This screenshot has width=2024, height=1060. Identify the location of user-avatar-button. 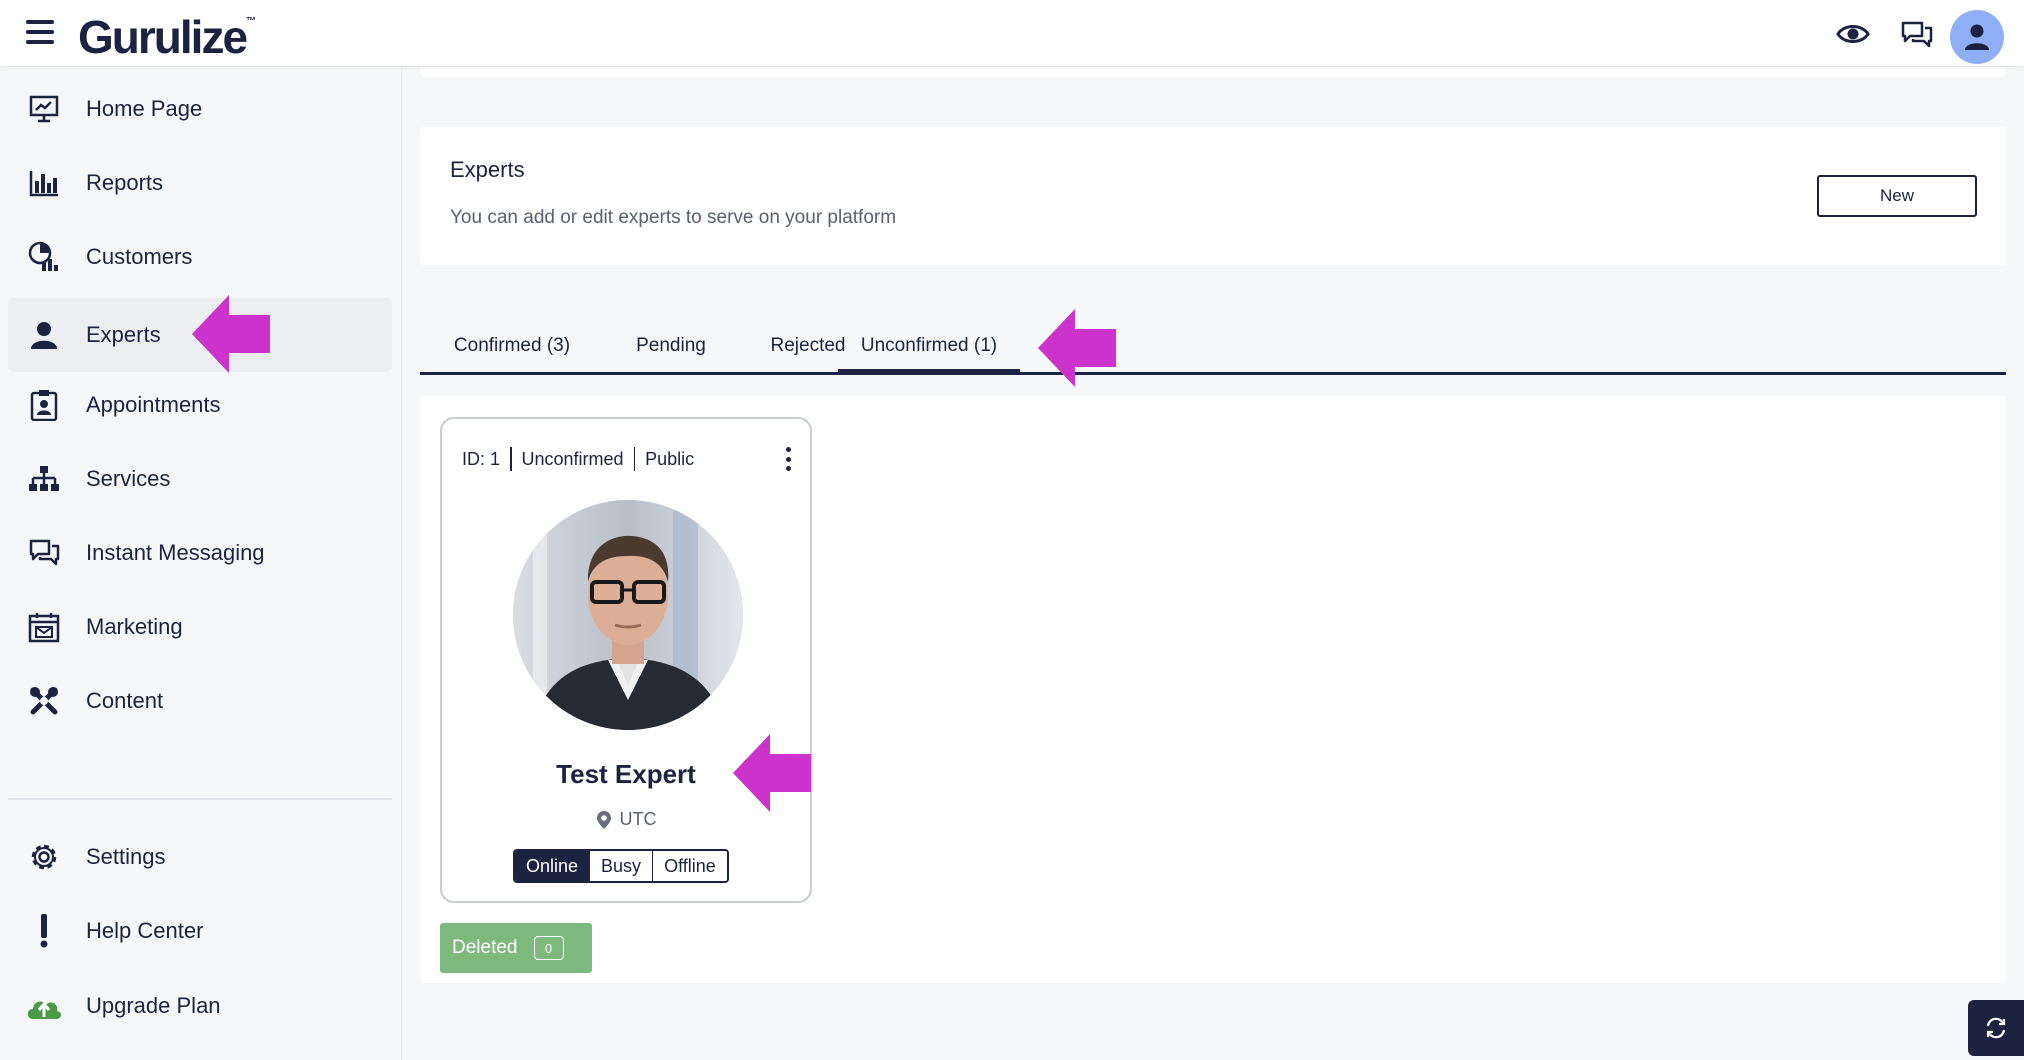
(1977, 37).